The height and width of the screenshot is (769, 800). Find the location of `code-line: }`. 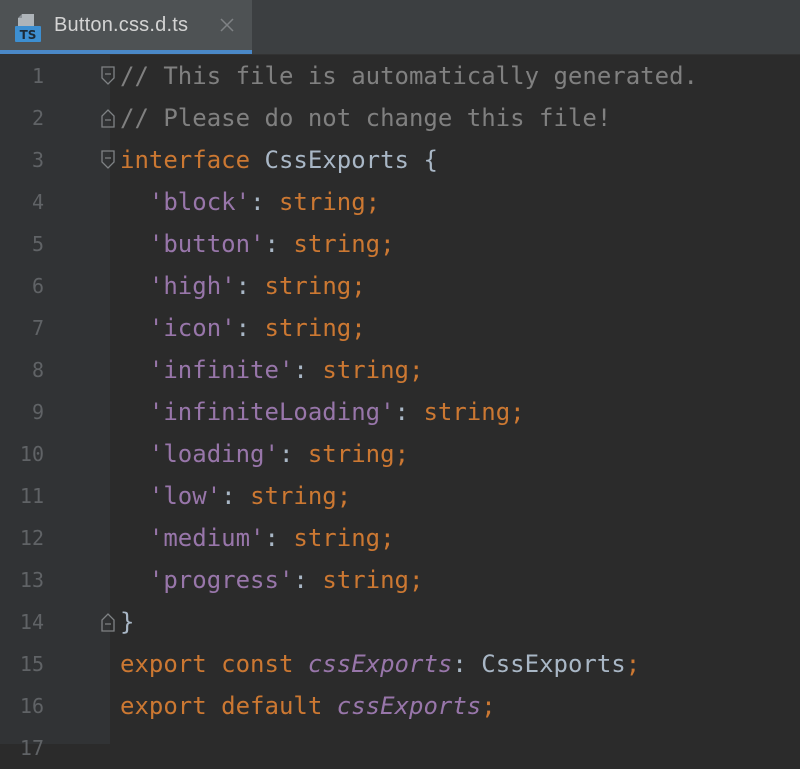

code-line: } is located at coordinates (127, 622).